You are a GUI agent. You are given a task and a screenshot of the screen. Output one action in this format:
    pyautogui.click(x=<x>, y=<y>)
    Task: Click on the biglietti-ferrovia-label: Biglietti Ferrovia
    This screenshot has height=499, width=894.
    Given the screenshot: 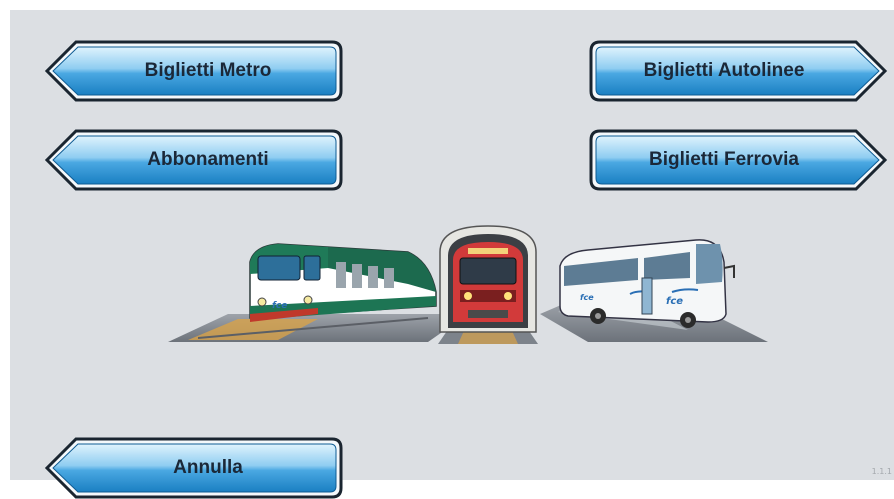 What is the action you would take?
    pyautogui.click(x=724, y=159)
    